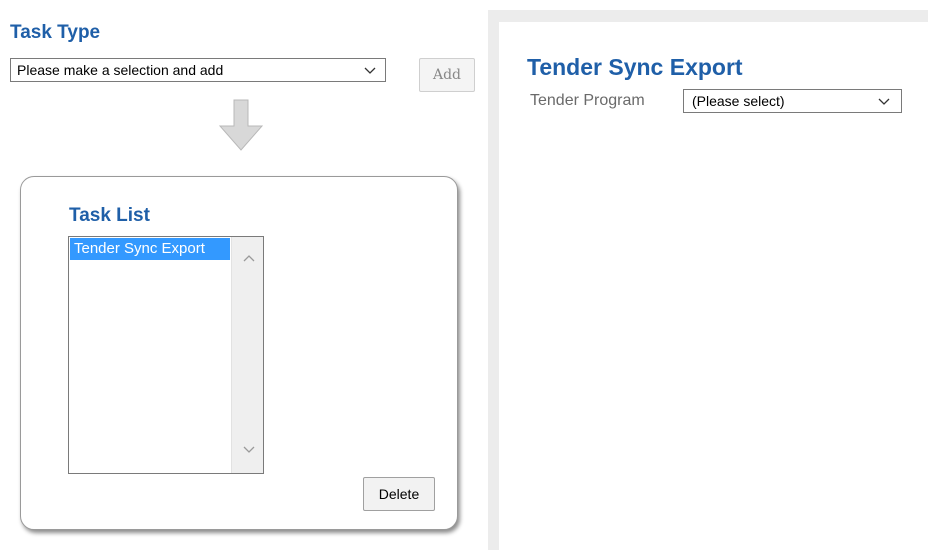  I want to click on task-listbox: Tender Sync Export, so click(166, 355).